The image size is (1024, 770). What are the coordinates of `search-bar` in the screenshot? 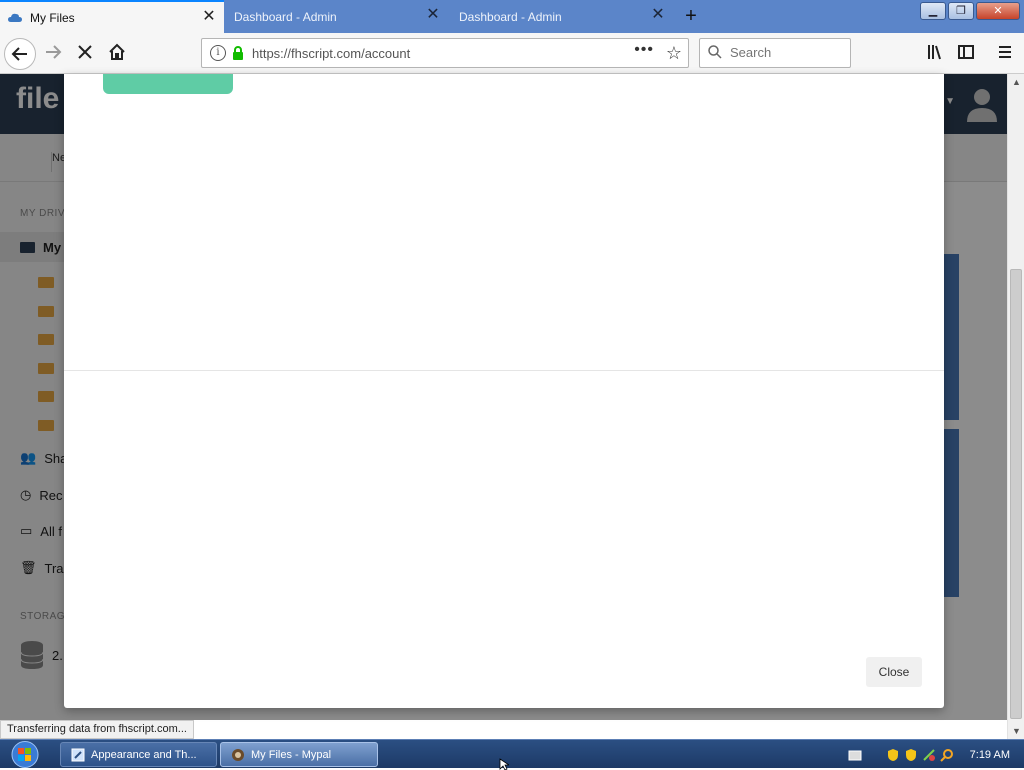 It's located at (775, 53).